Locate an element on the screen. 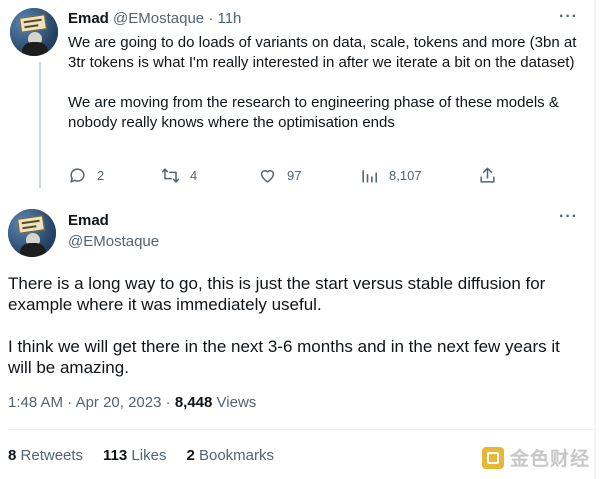 This screenshot has height=479, width=600. retweet-count: 4 is located at coordinates (194, 175).